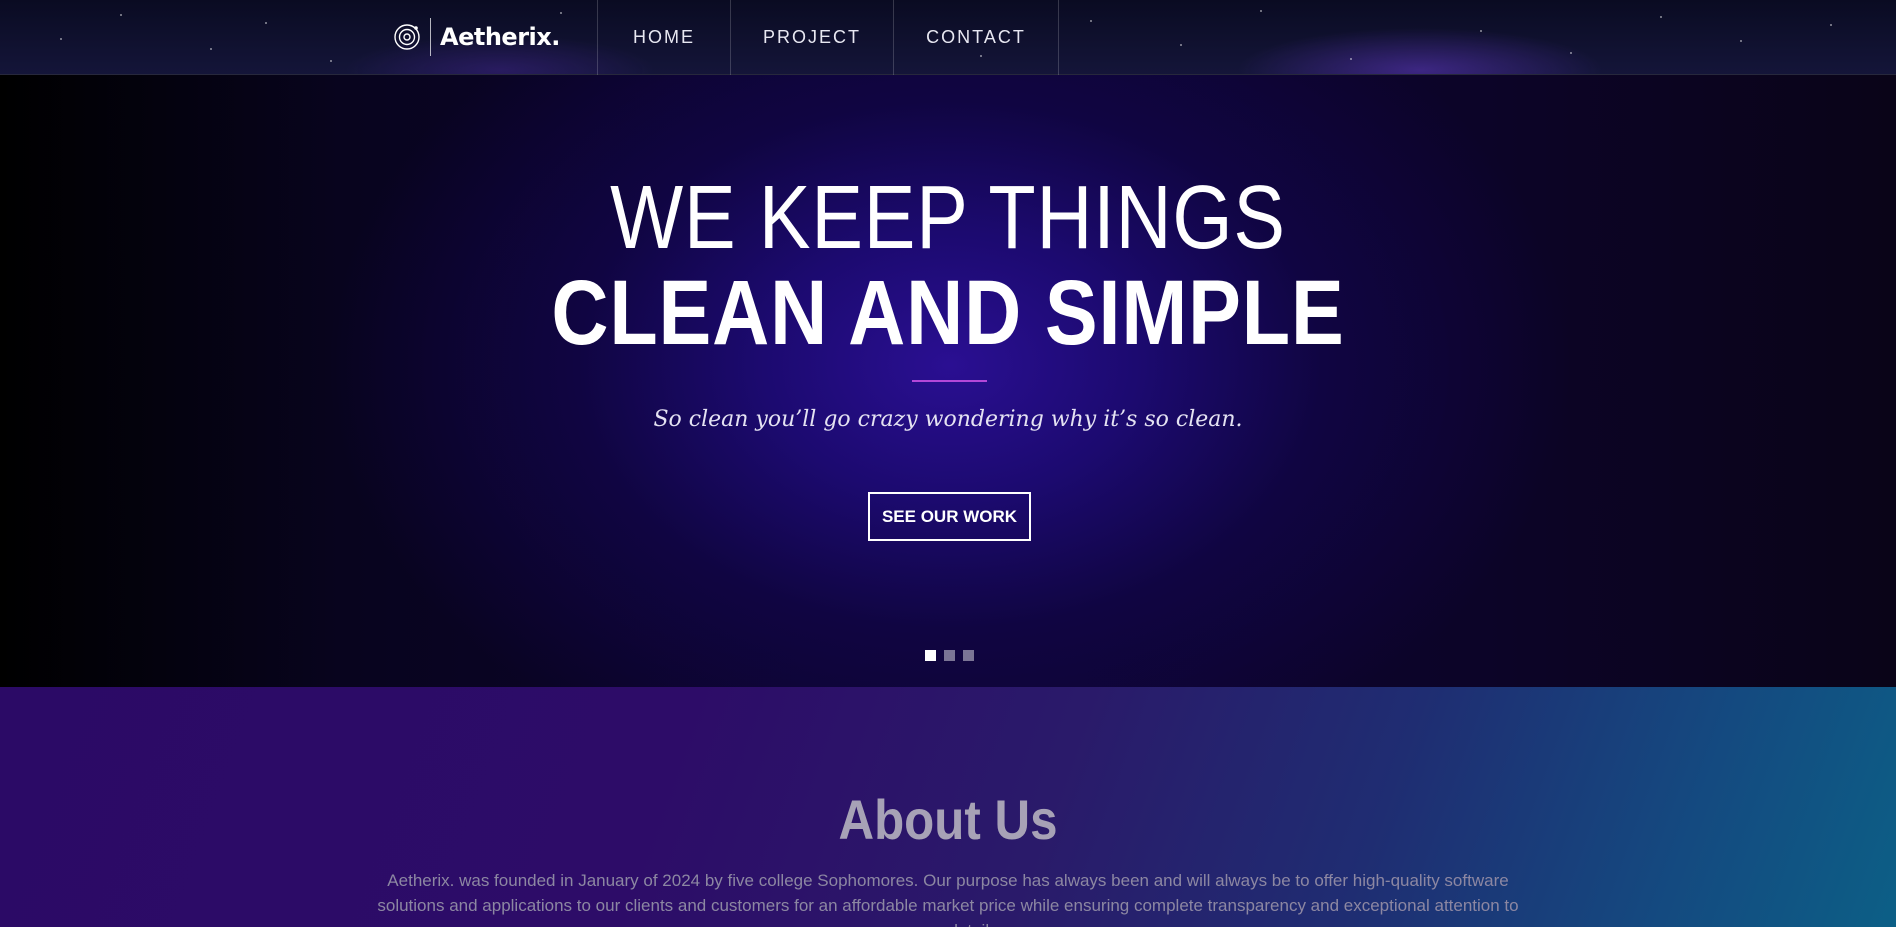 This screenshot has width=1896, height=927. I want to click on main-nav: HOME PROJECT CONTACT, so click(828, 37).